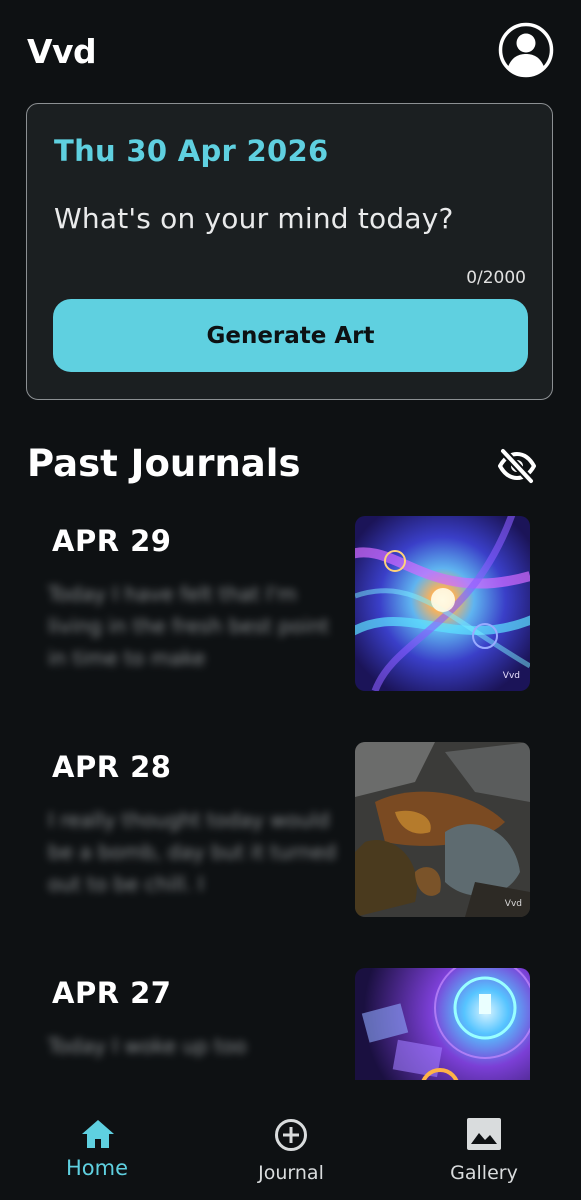 The width and height of the screenshot is (581, 1200). What do you see at coordinates (254, 218) in the screenshot?
I see `journal-input: What's on your mind today?` at bounding box center [254, 218].